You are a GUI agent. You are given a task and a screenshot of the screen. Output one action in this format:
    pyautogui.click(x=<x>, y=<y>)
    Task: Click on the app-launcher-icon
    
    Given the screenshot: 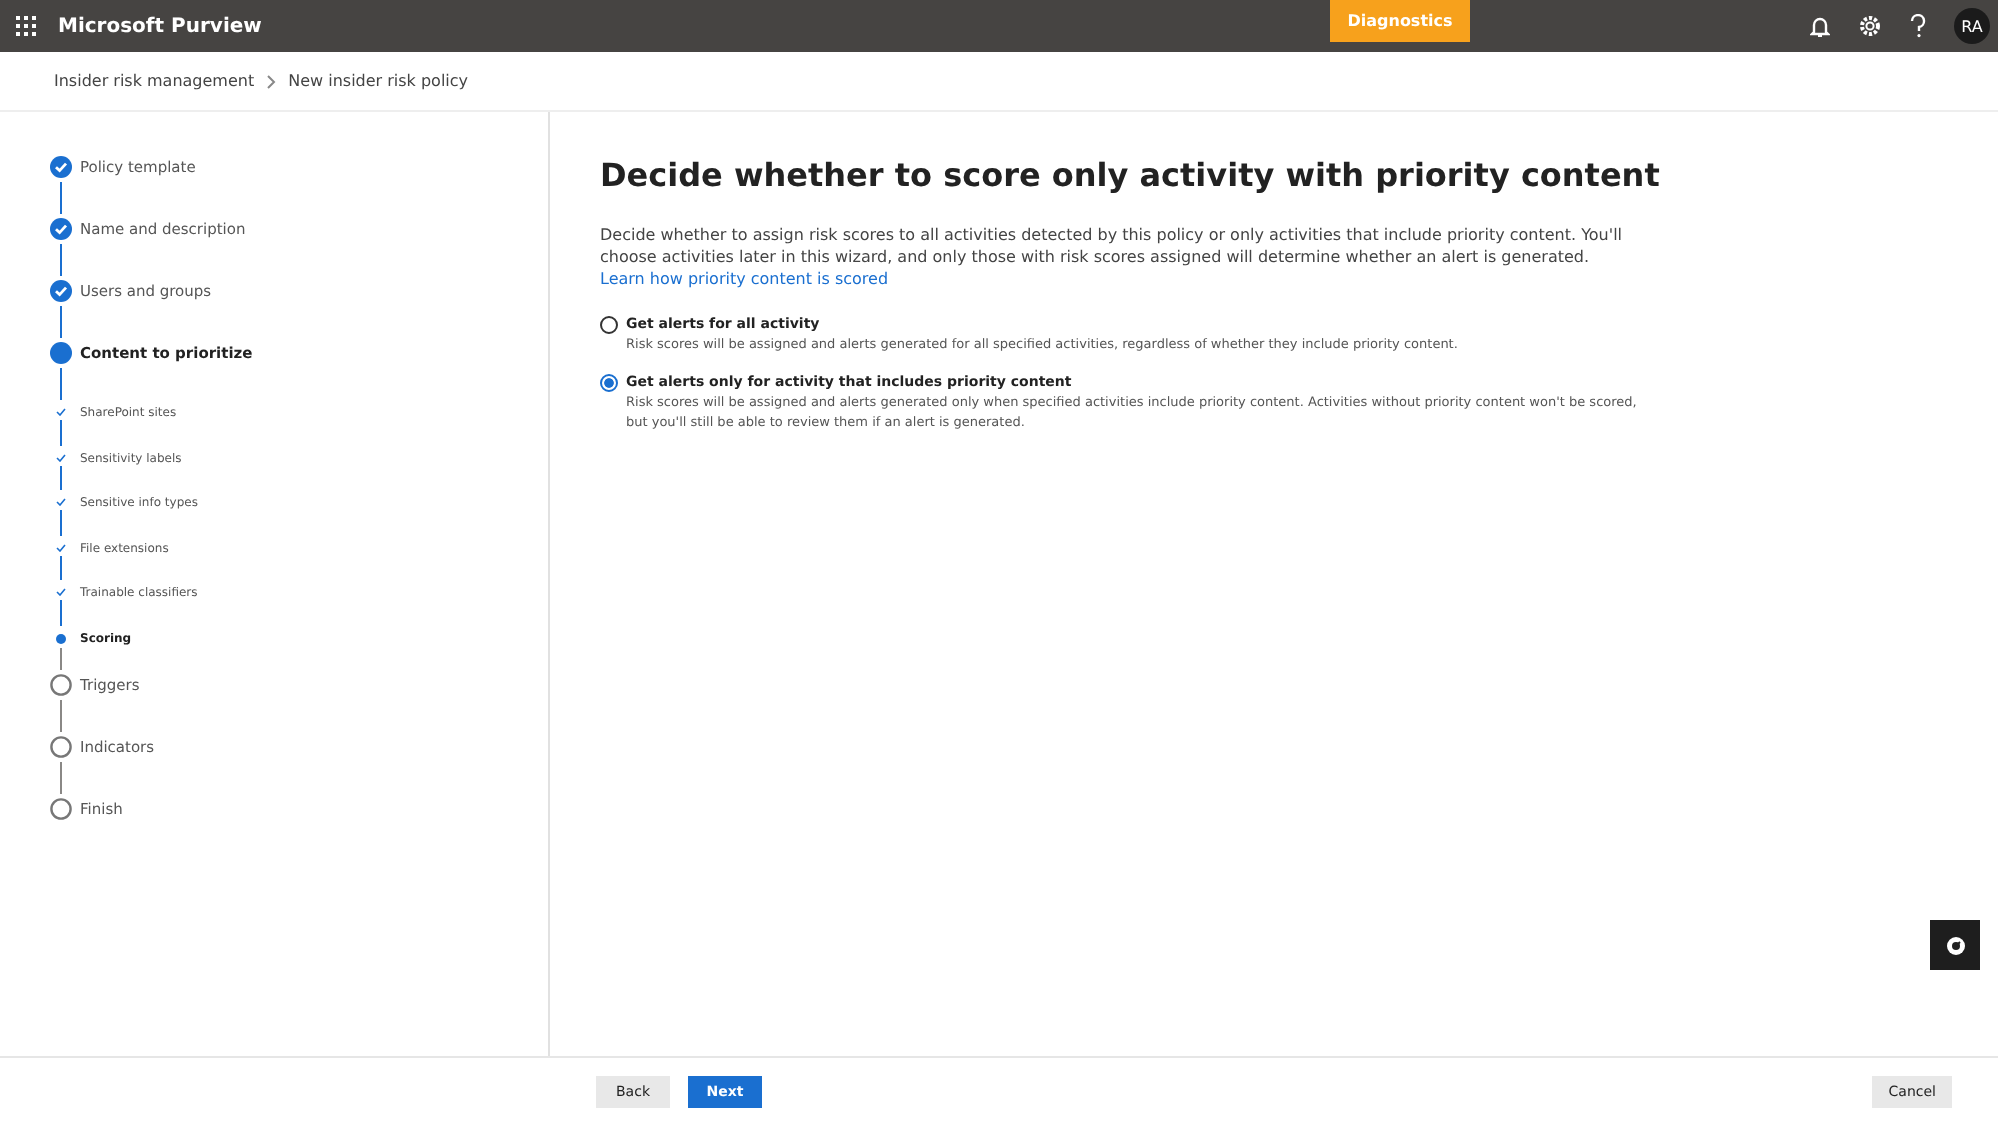 What is the action you would take?
    pyautogui.click(x=26, y=26)
    